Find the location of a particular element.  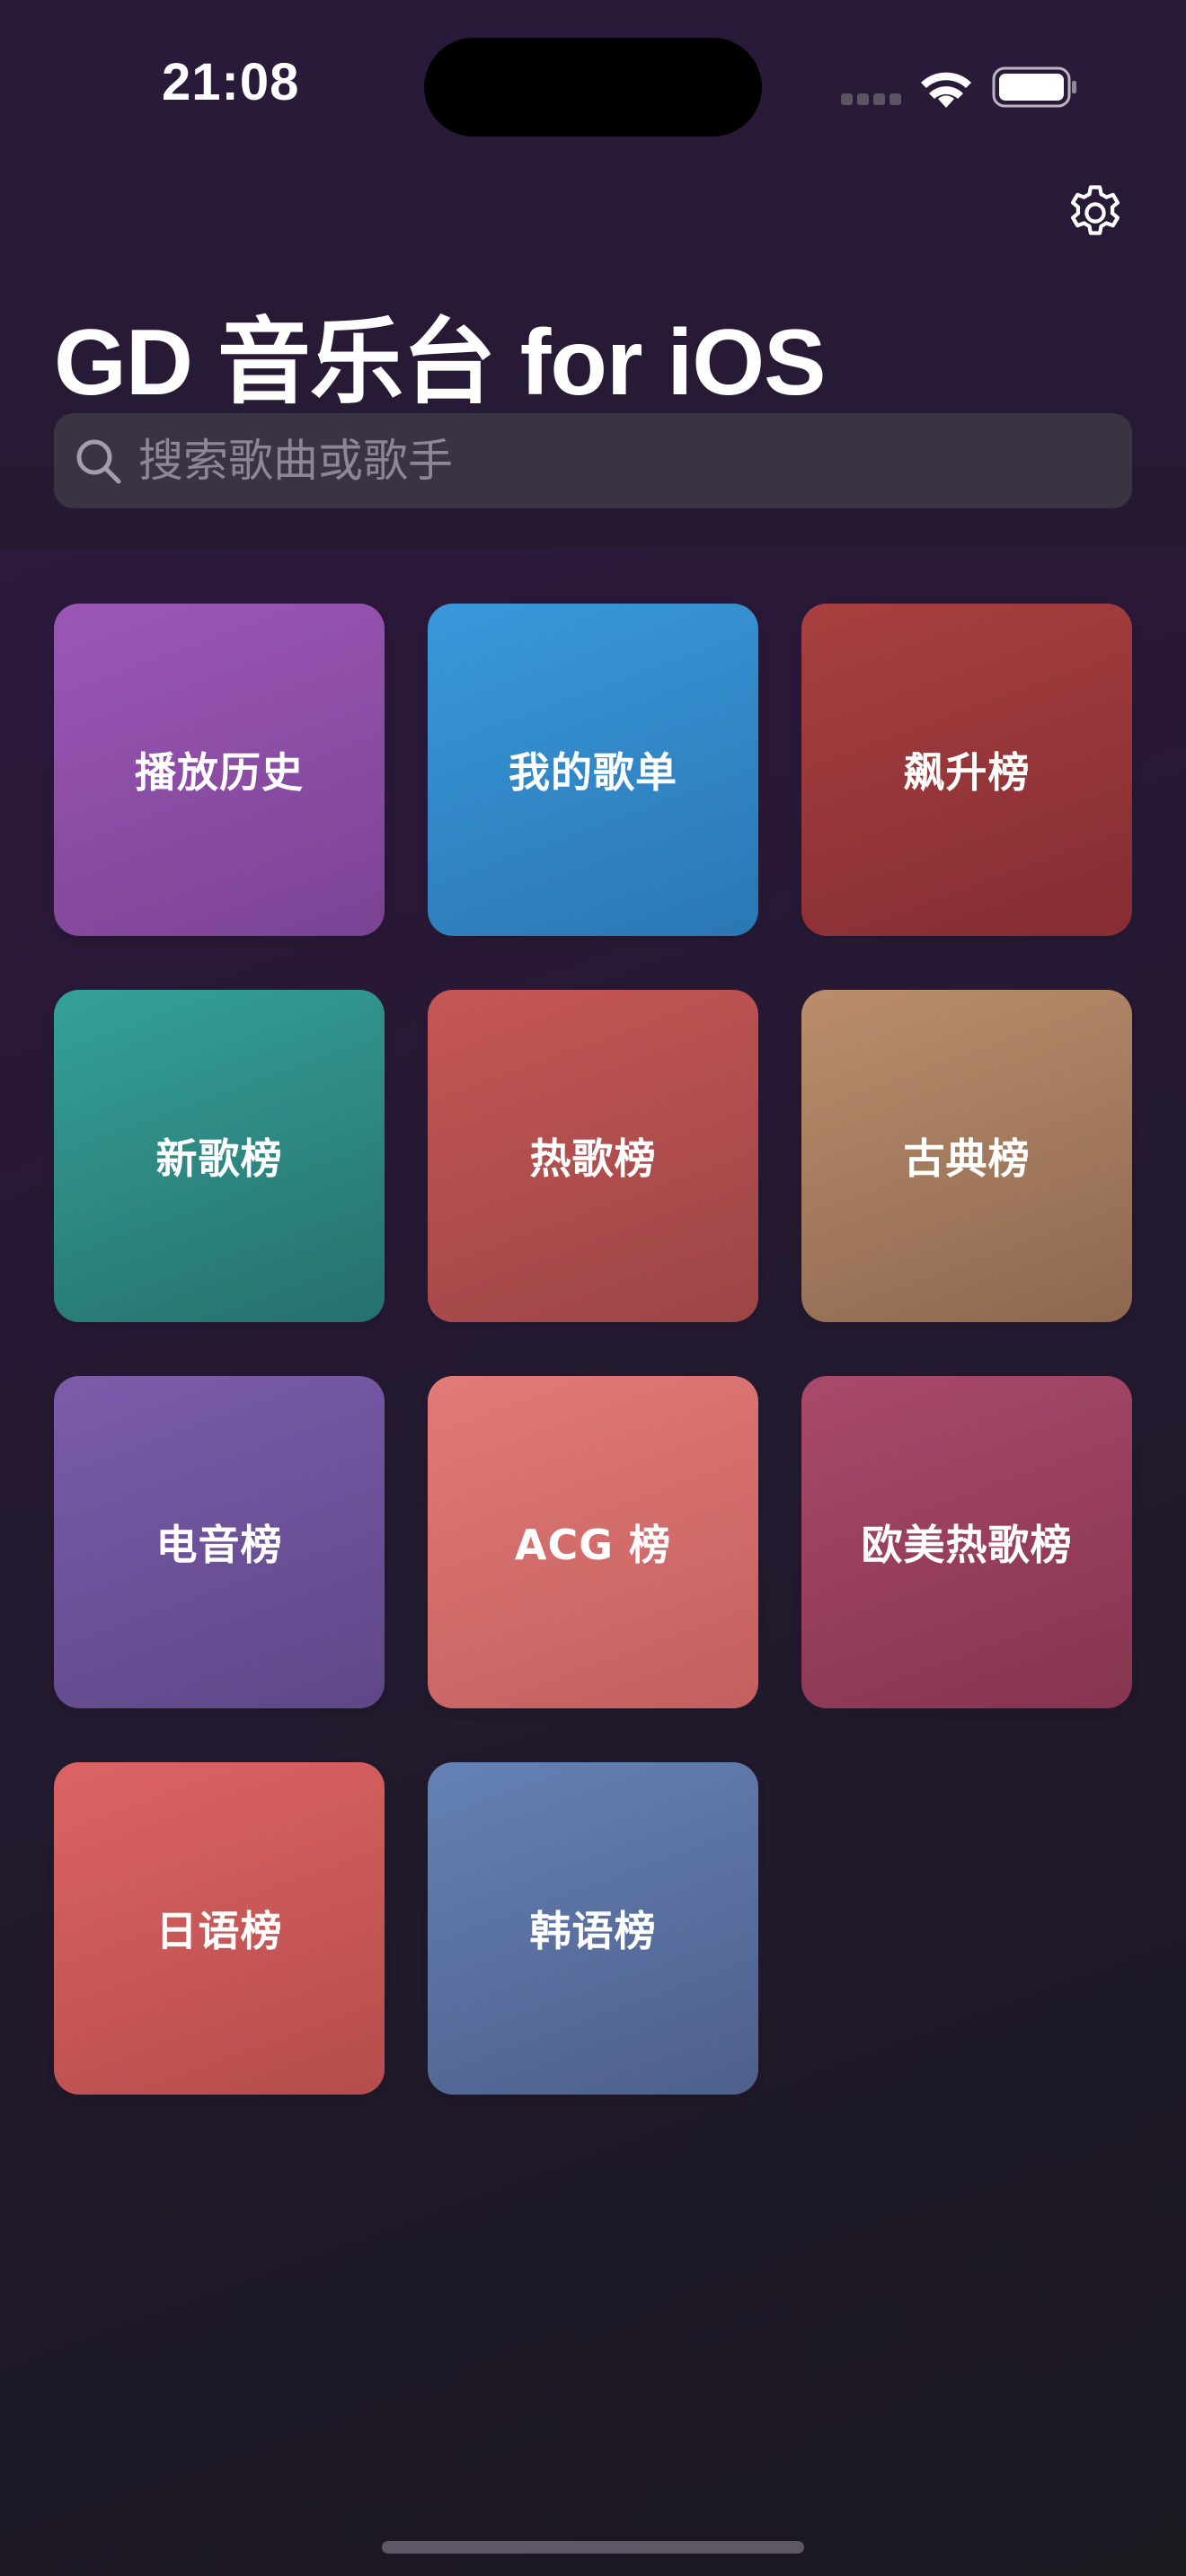

gear-icon is located at coordinates (1095, 210).